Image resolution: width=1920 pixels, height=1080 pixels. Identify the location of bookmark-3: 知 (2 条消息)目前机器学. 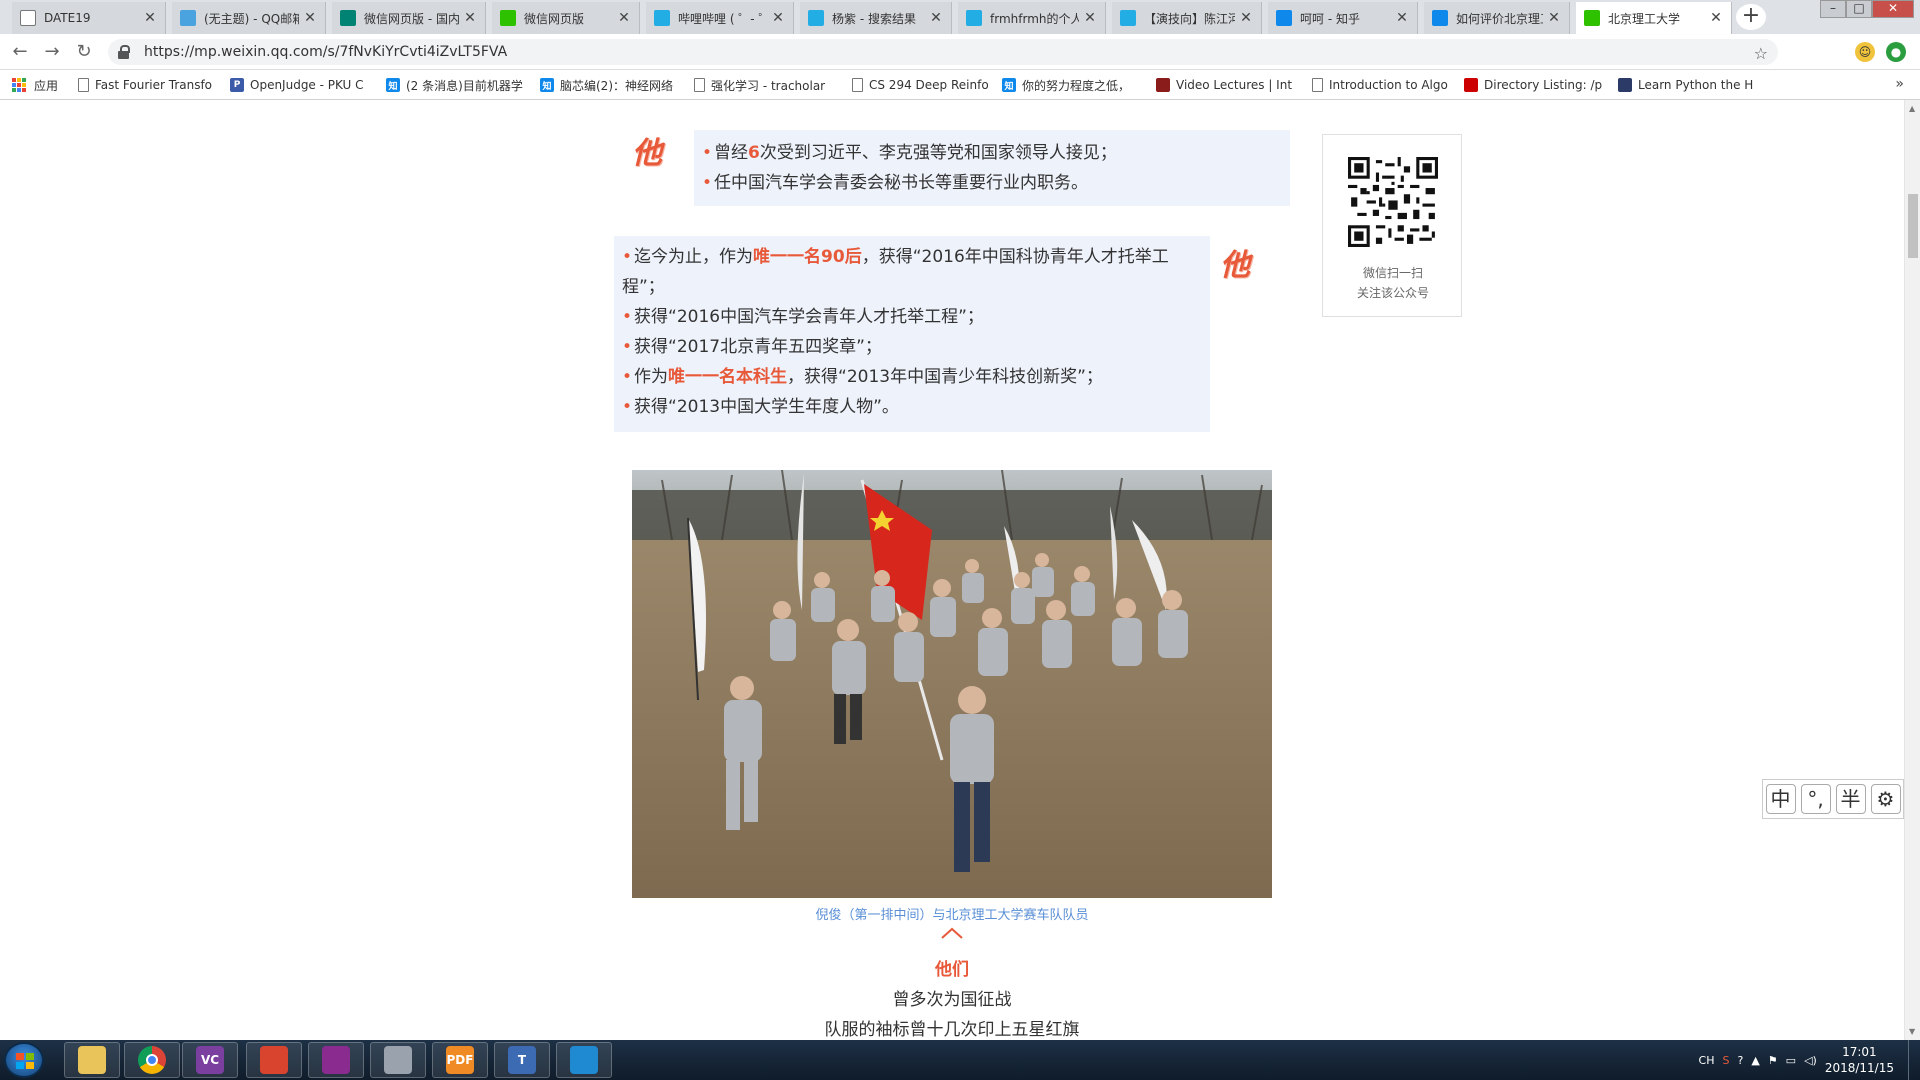
(456, 85).